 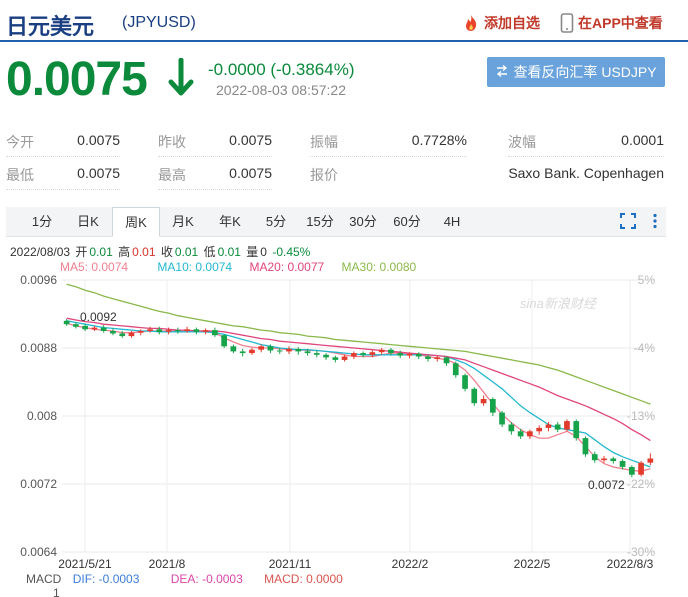 I want to click on x-tick-label: 2021/11, so click(x=290, y=564).